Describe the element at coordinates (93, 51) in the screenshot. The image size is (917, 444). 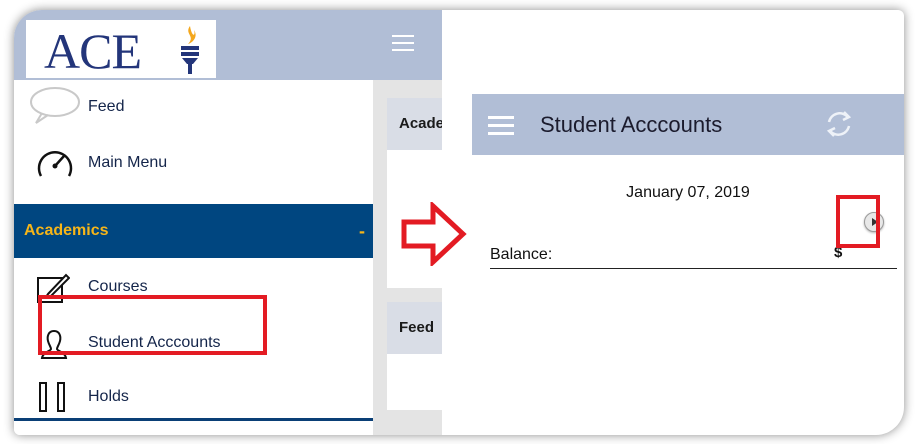
I see `logo-text: ACE` at that location.